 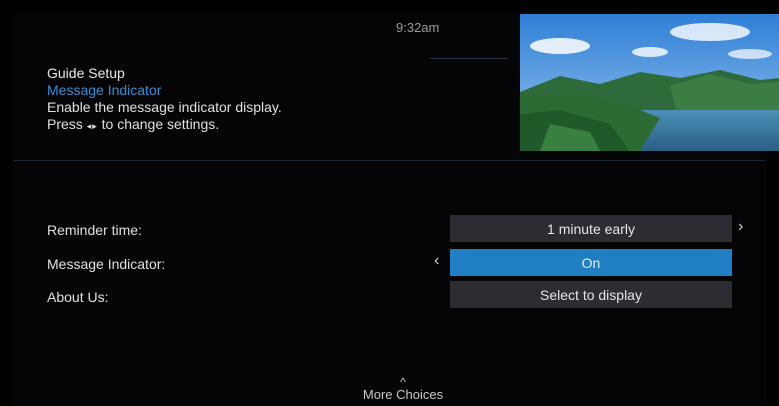 I want to click on hint-text: Press ◂▸ to change settings., so click(x=164, y=125).